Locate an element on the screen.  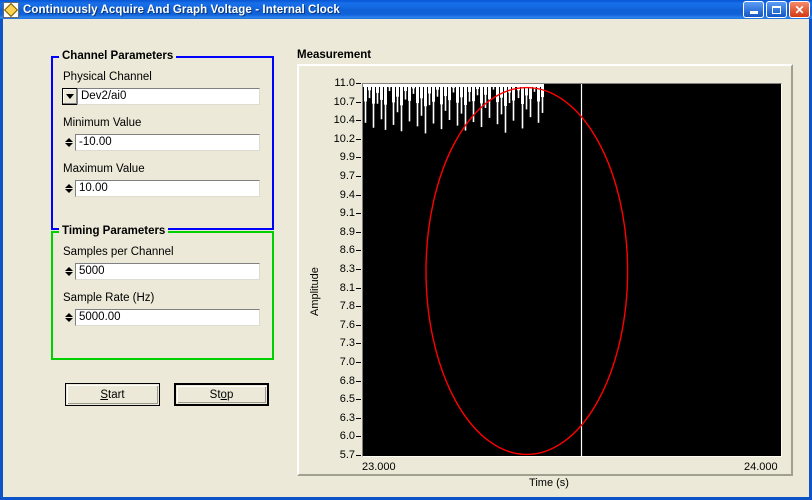
y-tick-label: 10.7 is located at coordinates (344, 101).